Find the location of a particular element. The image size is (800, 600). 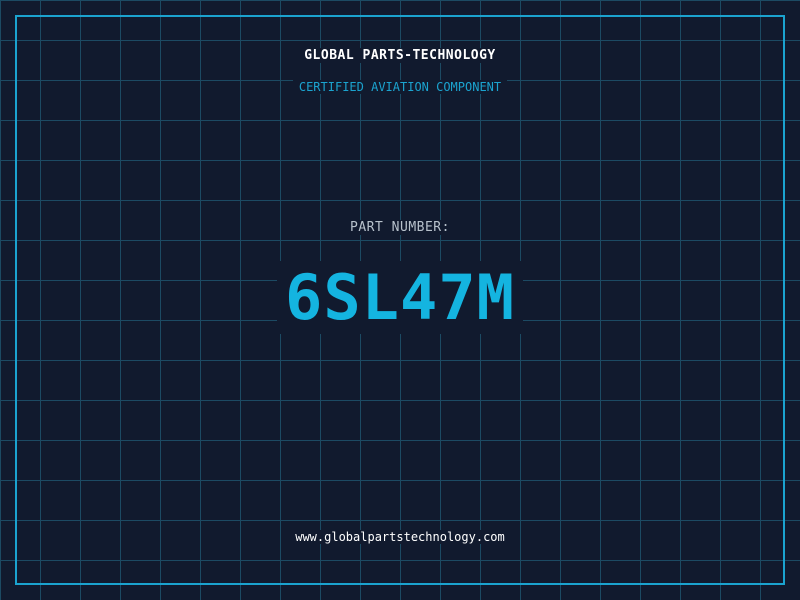

website-row: www.globalpartstechnology.com is located at coordinates (400, 537).